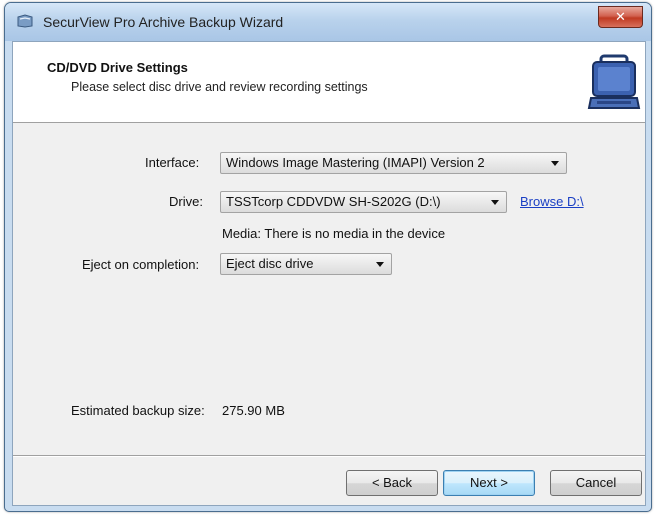  Describe the element at coordinates (333, 201) in the screenshot. I see `drive-value: TSSTcorp CDDVDW SH-S202G (D:\)` at that location.